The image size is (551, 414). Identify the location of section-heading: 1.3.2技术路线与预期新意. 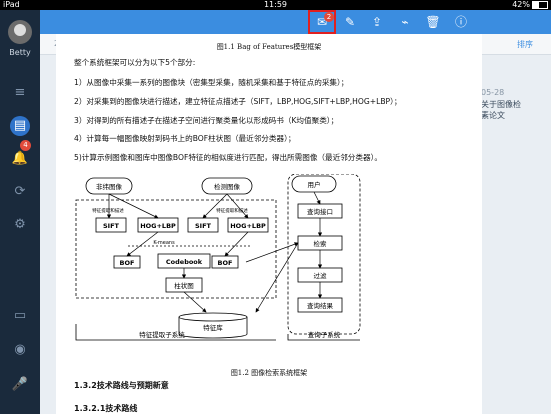
(121, 385).